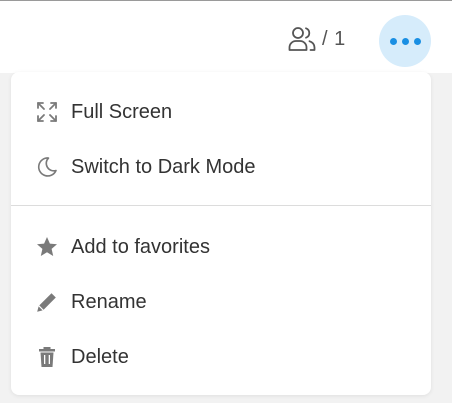 Image resolution: width=452 pixels, height=403 pixels. Describe the element at coordinates (140, 246) in the screenshot. I see `menu-item-label: Add to favorites` at that location.